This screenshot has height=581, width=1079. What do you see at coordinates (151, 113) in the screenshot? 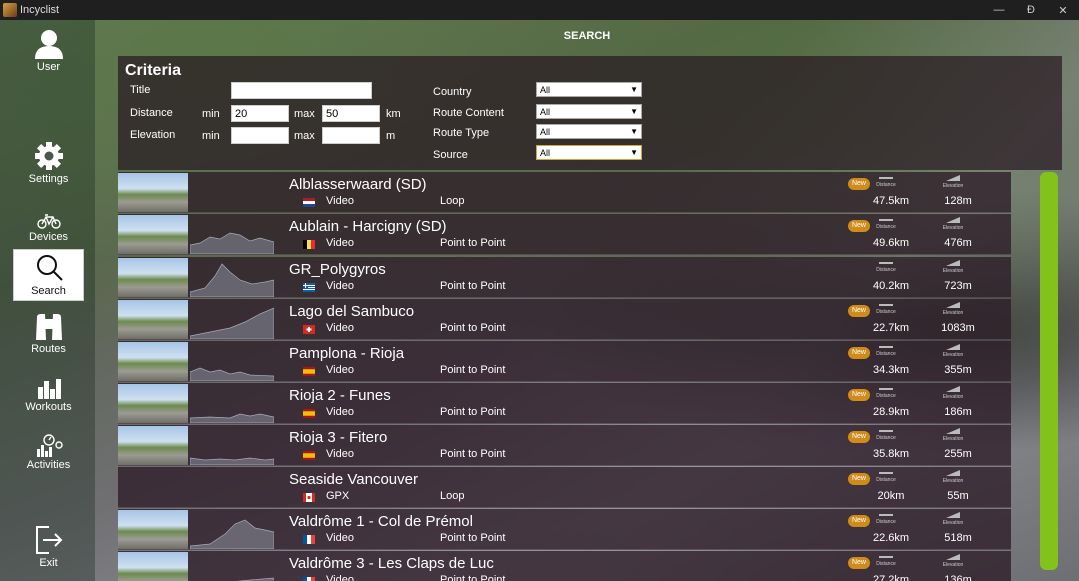
I see `distance-label: Distance` at bounding box center [151, 113].